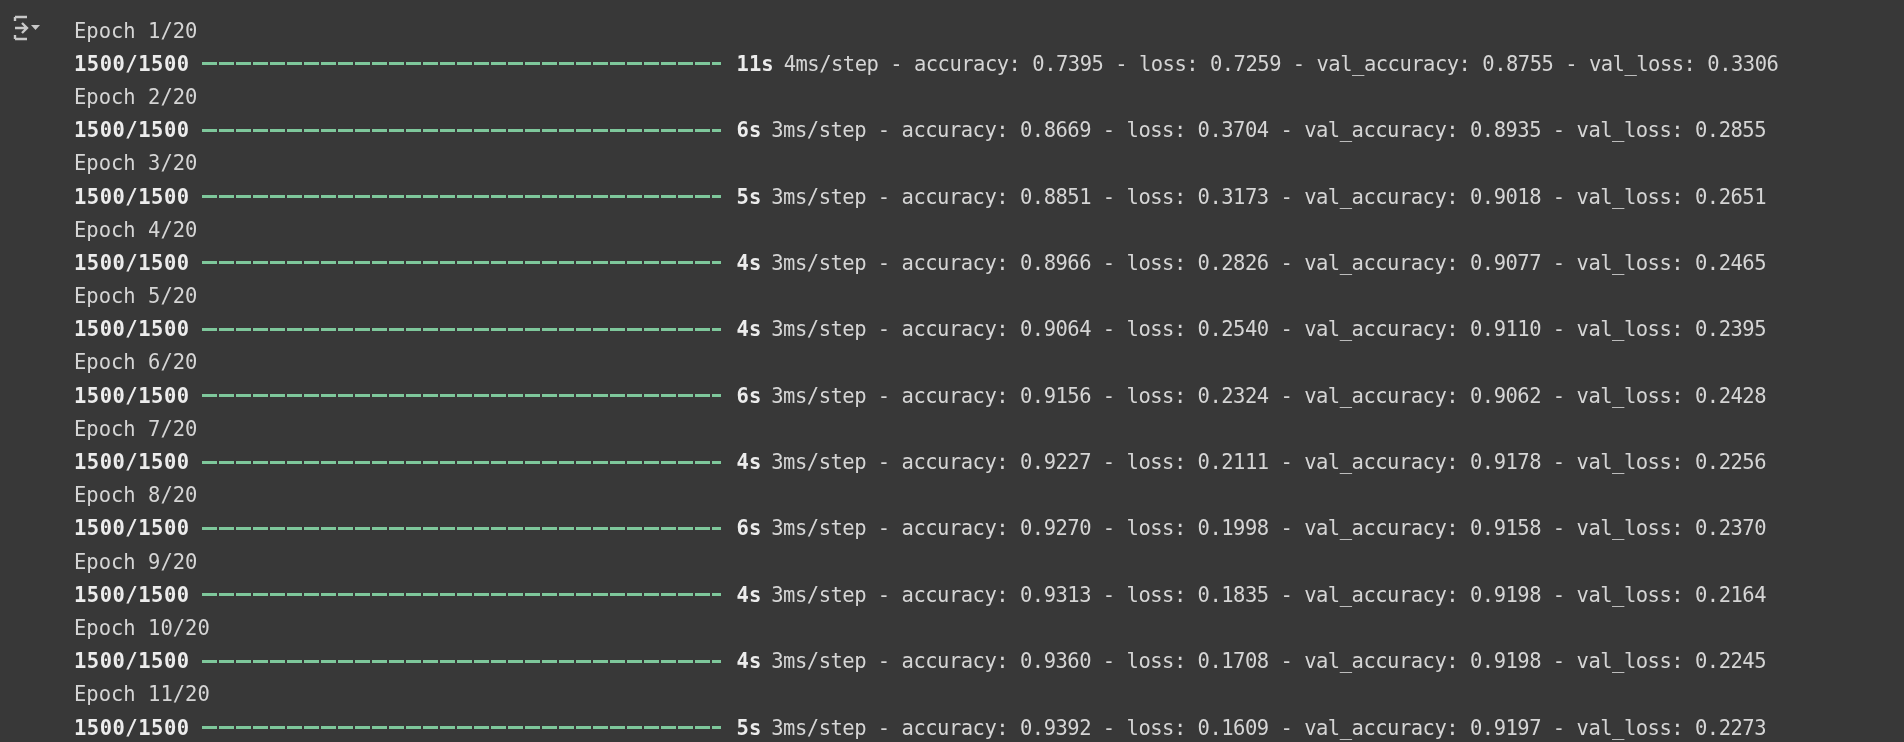 Image resolution: width=1904 pixels, height=742 pixels. What do you see at coordinates (1268, 462) in the screenshot?
I see `metrics-text: 3ms/step - accuracy: 0.9227 - loss: 0.2111 - val_accuracy: 0.9178 - val_loss: 0.2256` at bounding box center [1268, 462].